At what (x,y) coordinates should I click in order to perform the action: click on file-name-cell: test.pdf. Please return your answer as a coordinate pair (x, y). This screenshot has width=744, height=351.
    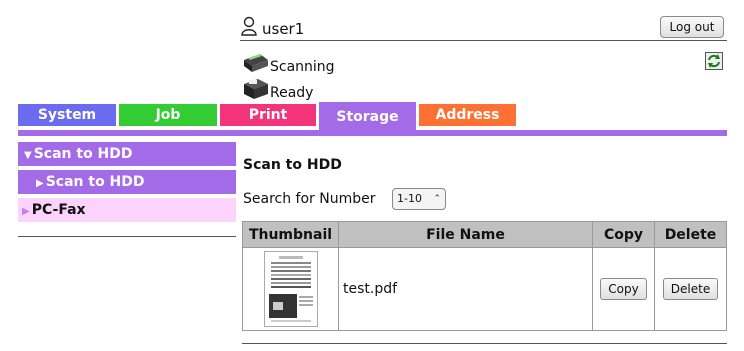
    Looking at the image, I should click on (465, 289).